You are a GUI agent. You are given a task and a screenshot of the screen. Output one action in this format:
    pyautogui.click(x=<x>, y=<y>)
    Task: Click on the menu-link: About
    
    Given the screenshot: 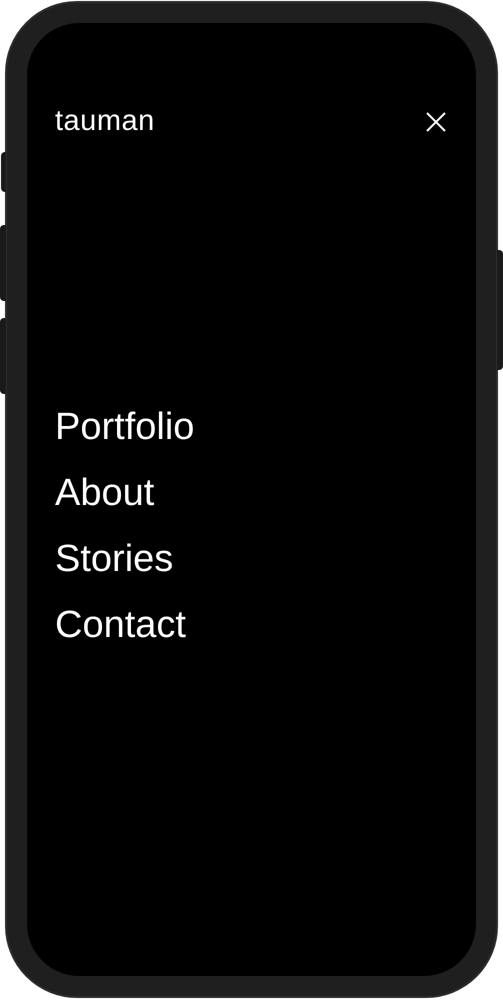 What is the action you would take?
    pyautogui.click(x=104, y=493)
    